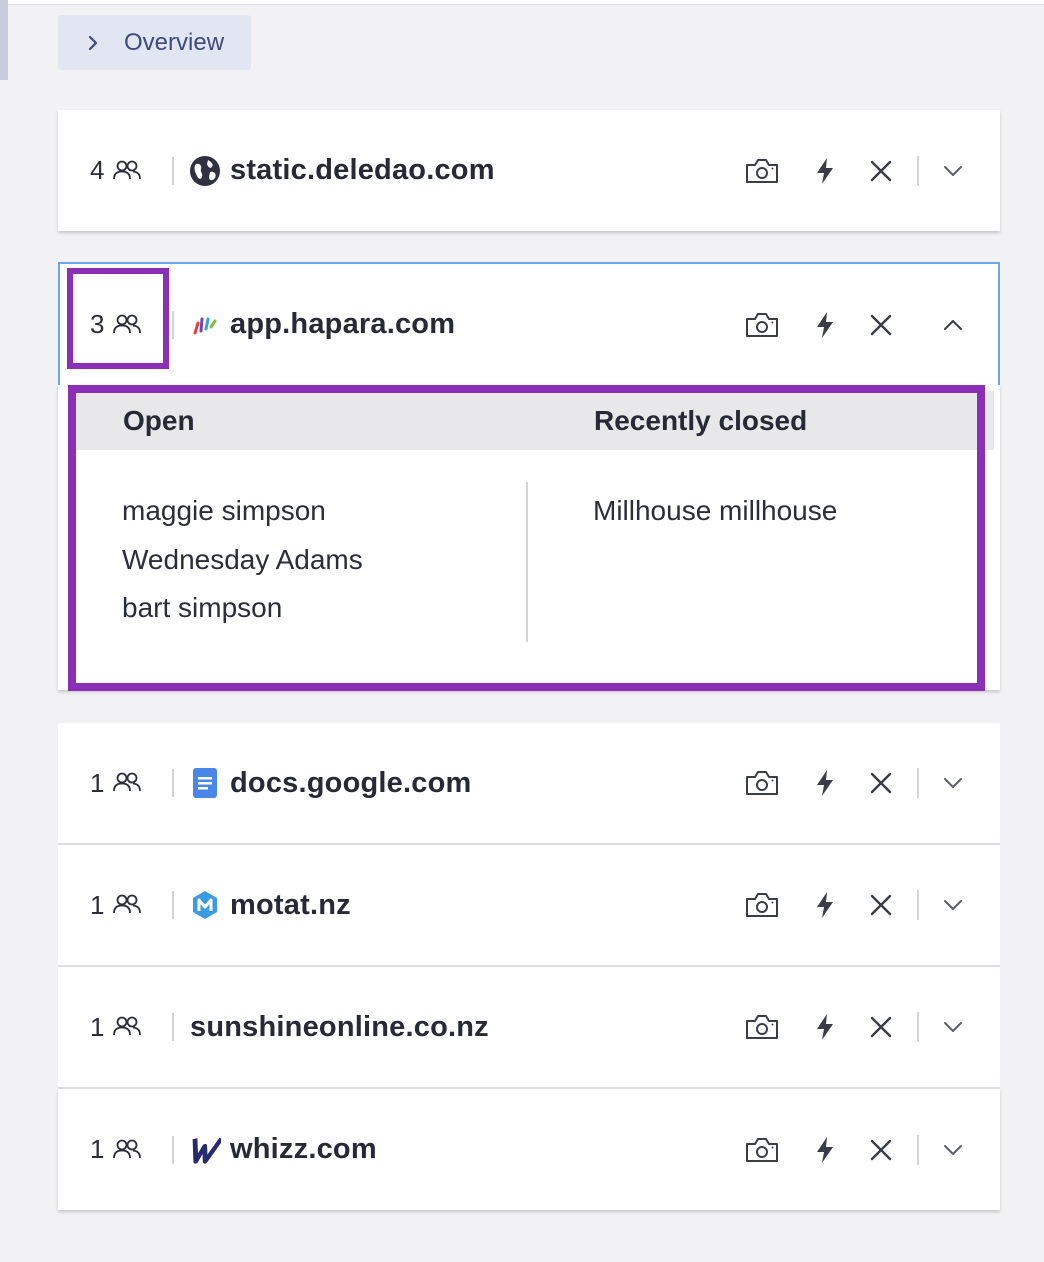 The height and width of the screenshot is (1262, 1044). What do you see at coordinates (343, 324) in the screenshot?
I see `site-domain: app.hapara.com` at bounding box center [343, 324].